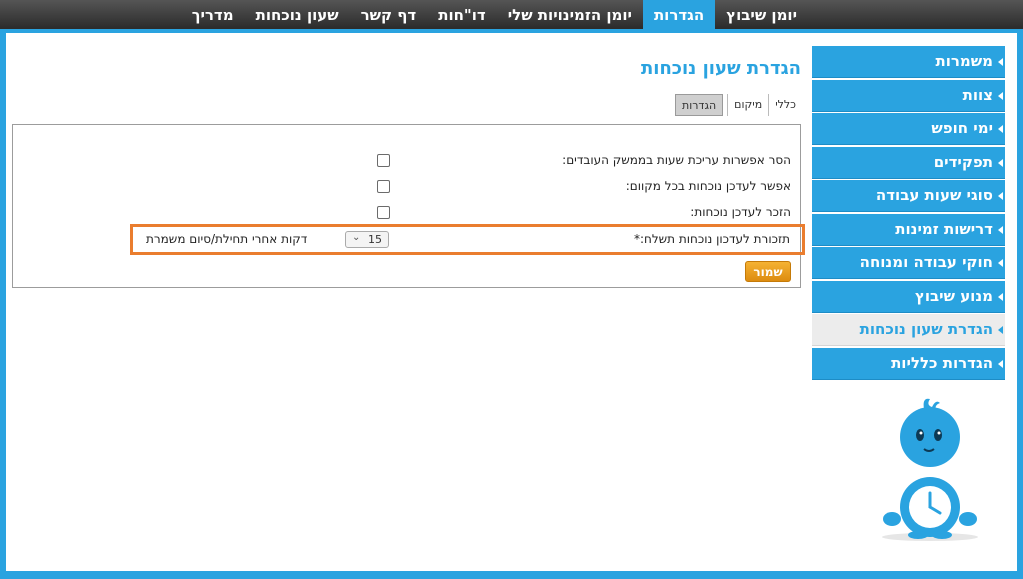  What do you see at coordinates (926, 329) in the screenshot?
I see `sidebar-item-label: הגדרת שעון נוכחות` at bounding box center [926, 329].